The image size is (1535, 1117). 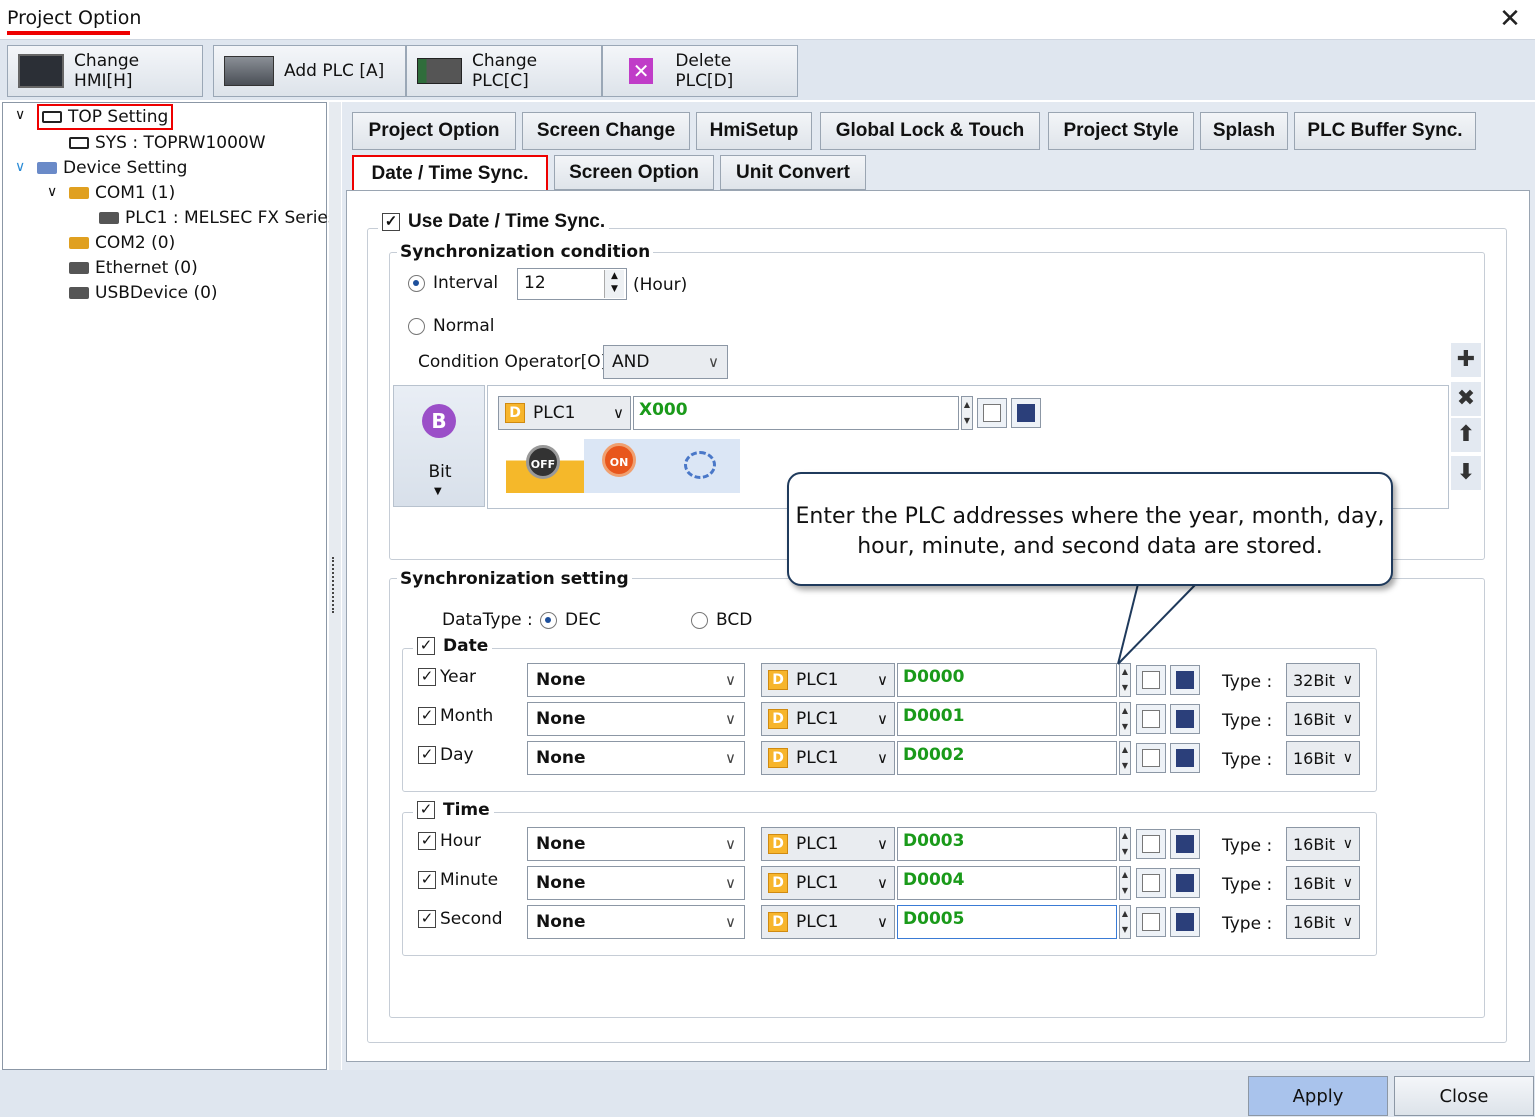 What do you see at coordinates (606, 131) in the screenshot?
I see `tab-screen-change: Screen Change` at bounding box center [606, 131].